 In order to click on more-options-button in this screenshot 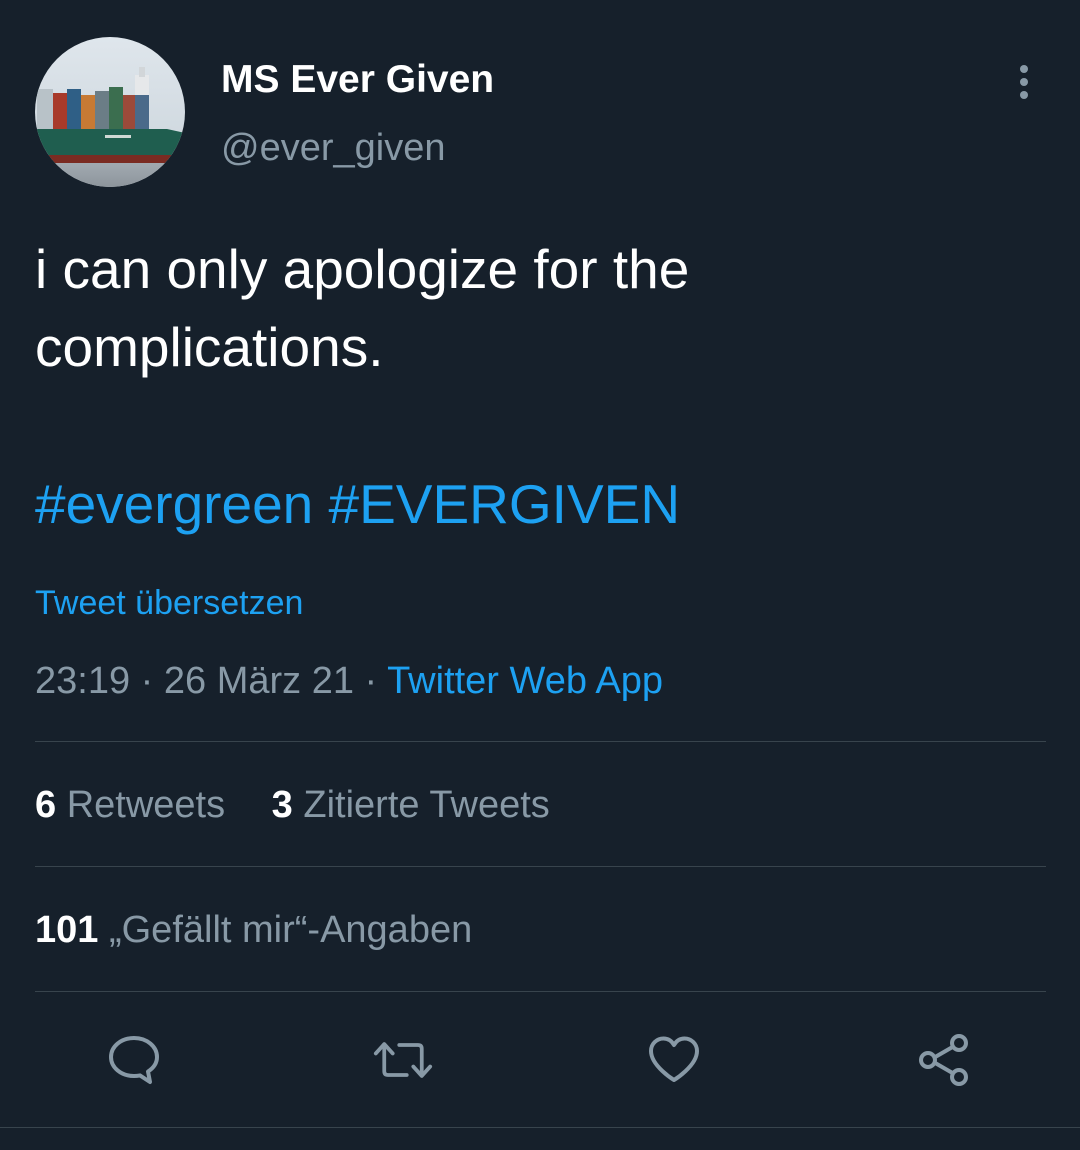, I will do `click(1024, 82)`.